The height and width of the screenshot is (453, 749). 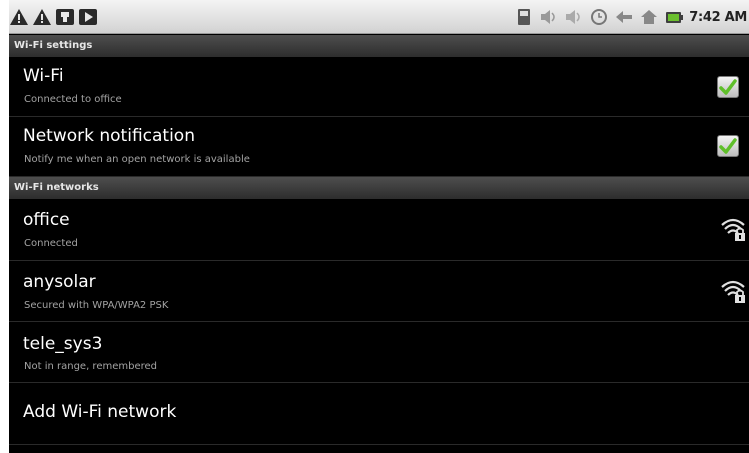 What do you see at coordinates (379, 291) in the screenshot?
I see `network-row-anysolar: anysolar Secured with WPA/WPA2 PSK` at bounding box center [379, 291].